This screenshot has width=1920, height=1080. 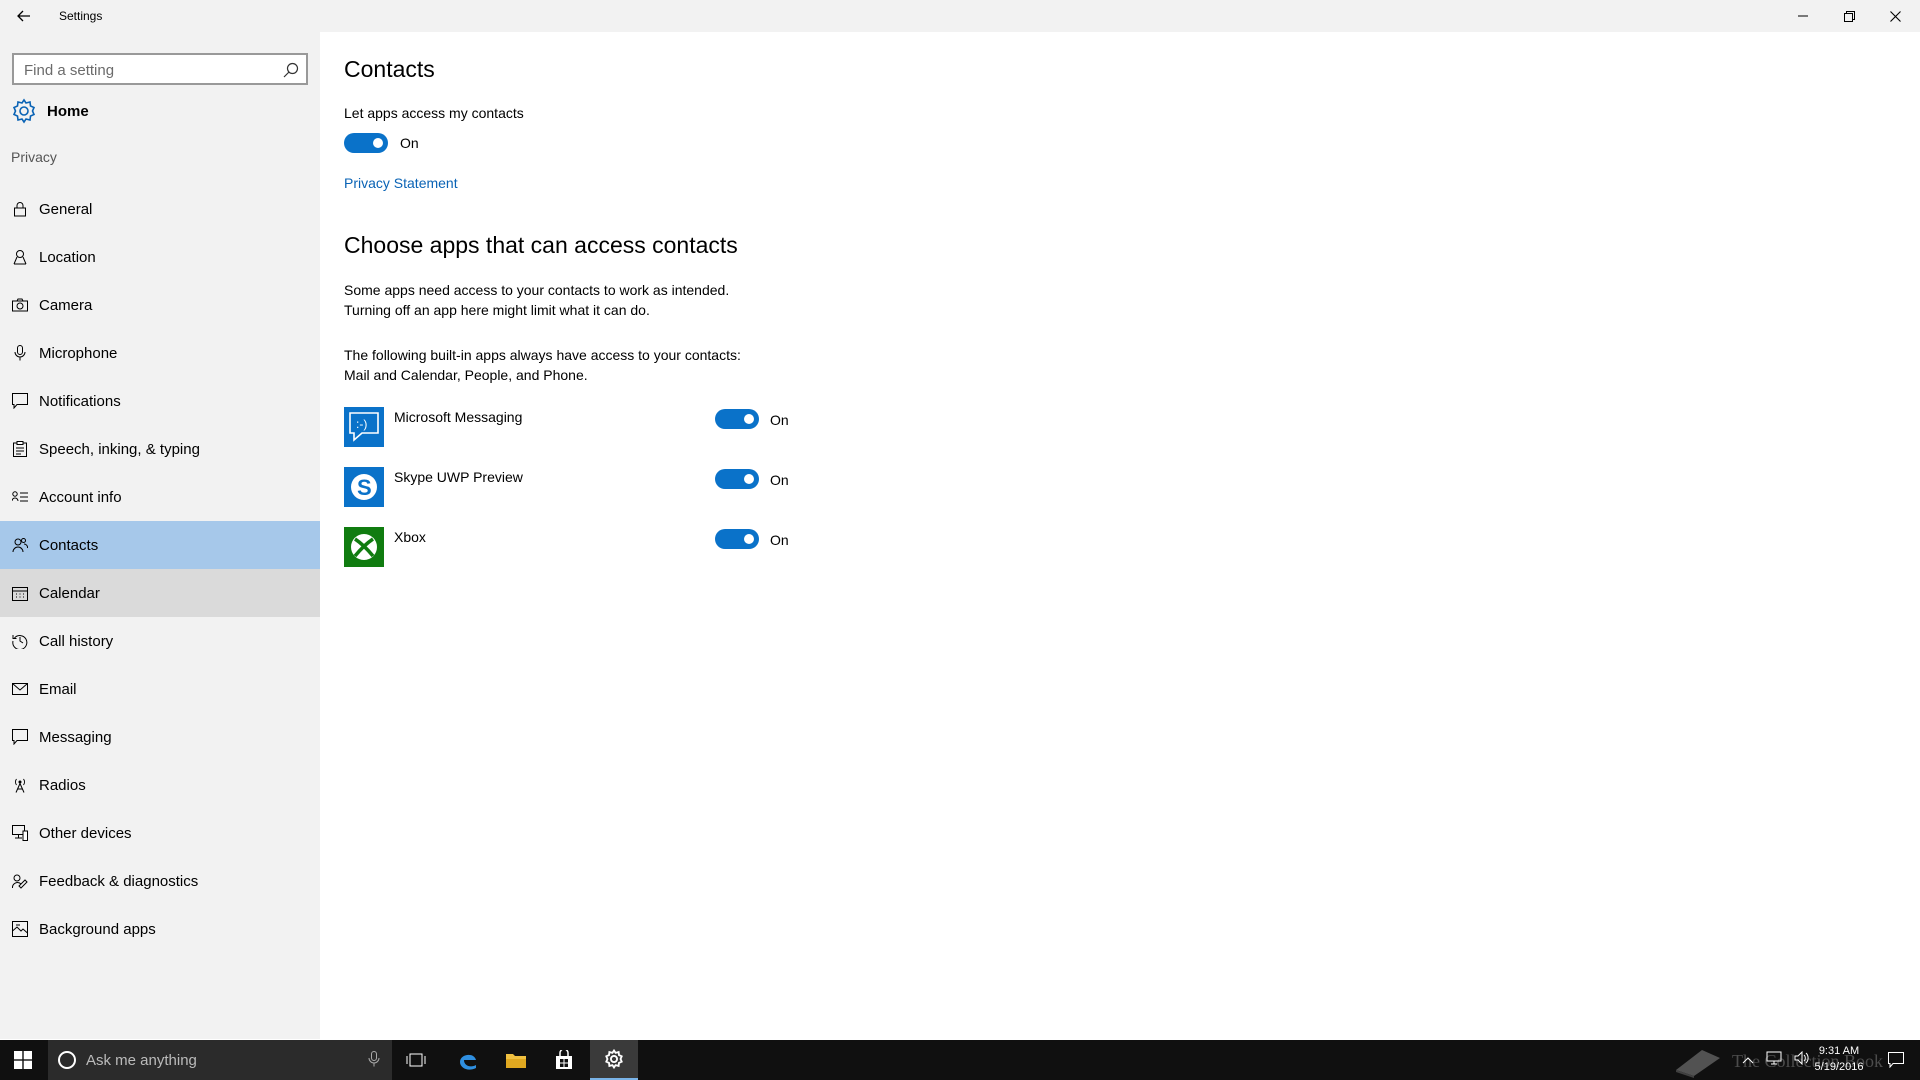 What do you see at coordinates (366, 143) in the screenshot?
I see `contacts-access-toggle` at bounding box center [366, 143].